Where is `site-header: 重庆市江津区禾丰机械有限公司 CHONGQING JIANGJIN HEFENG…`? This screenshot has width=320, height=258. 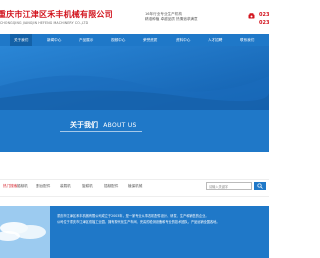
site-header: 重庆市江津区禾丰机械有限公司 CHONGQING JIANGJIN HEFENG… is located at coordinates (134, 17).